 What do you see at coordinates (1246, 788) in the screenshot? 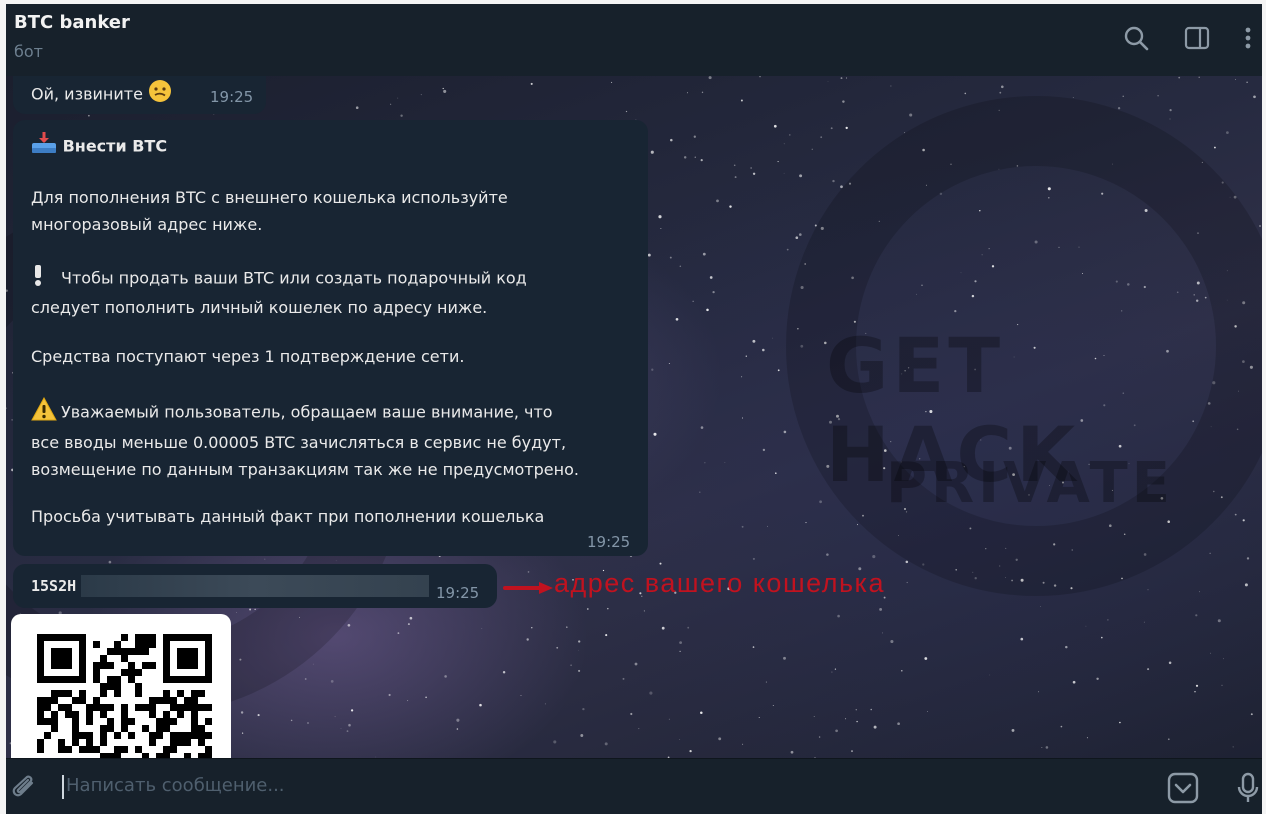
I see `microphone-icon` at bounding box center [1246, 788].